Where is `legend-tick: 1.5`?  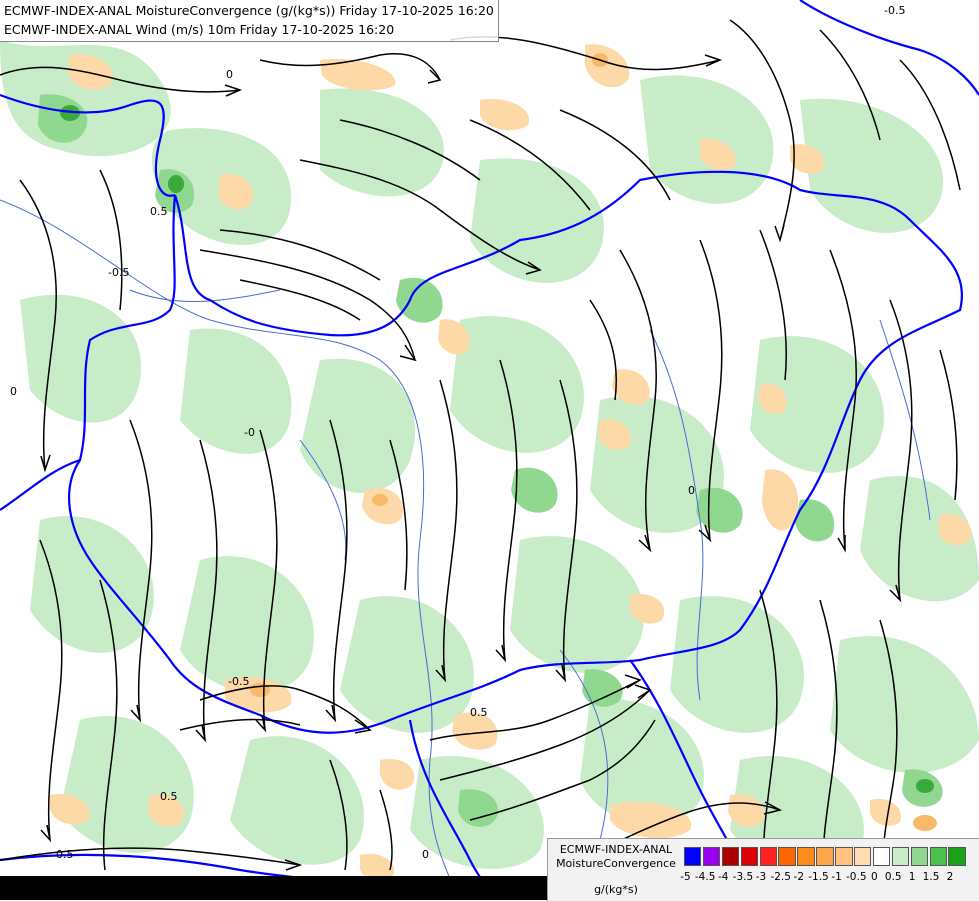
legend-tick: 1.5 is located at coordinates (931, 877).